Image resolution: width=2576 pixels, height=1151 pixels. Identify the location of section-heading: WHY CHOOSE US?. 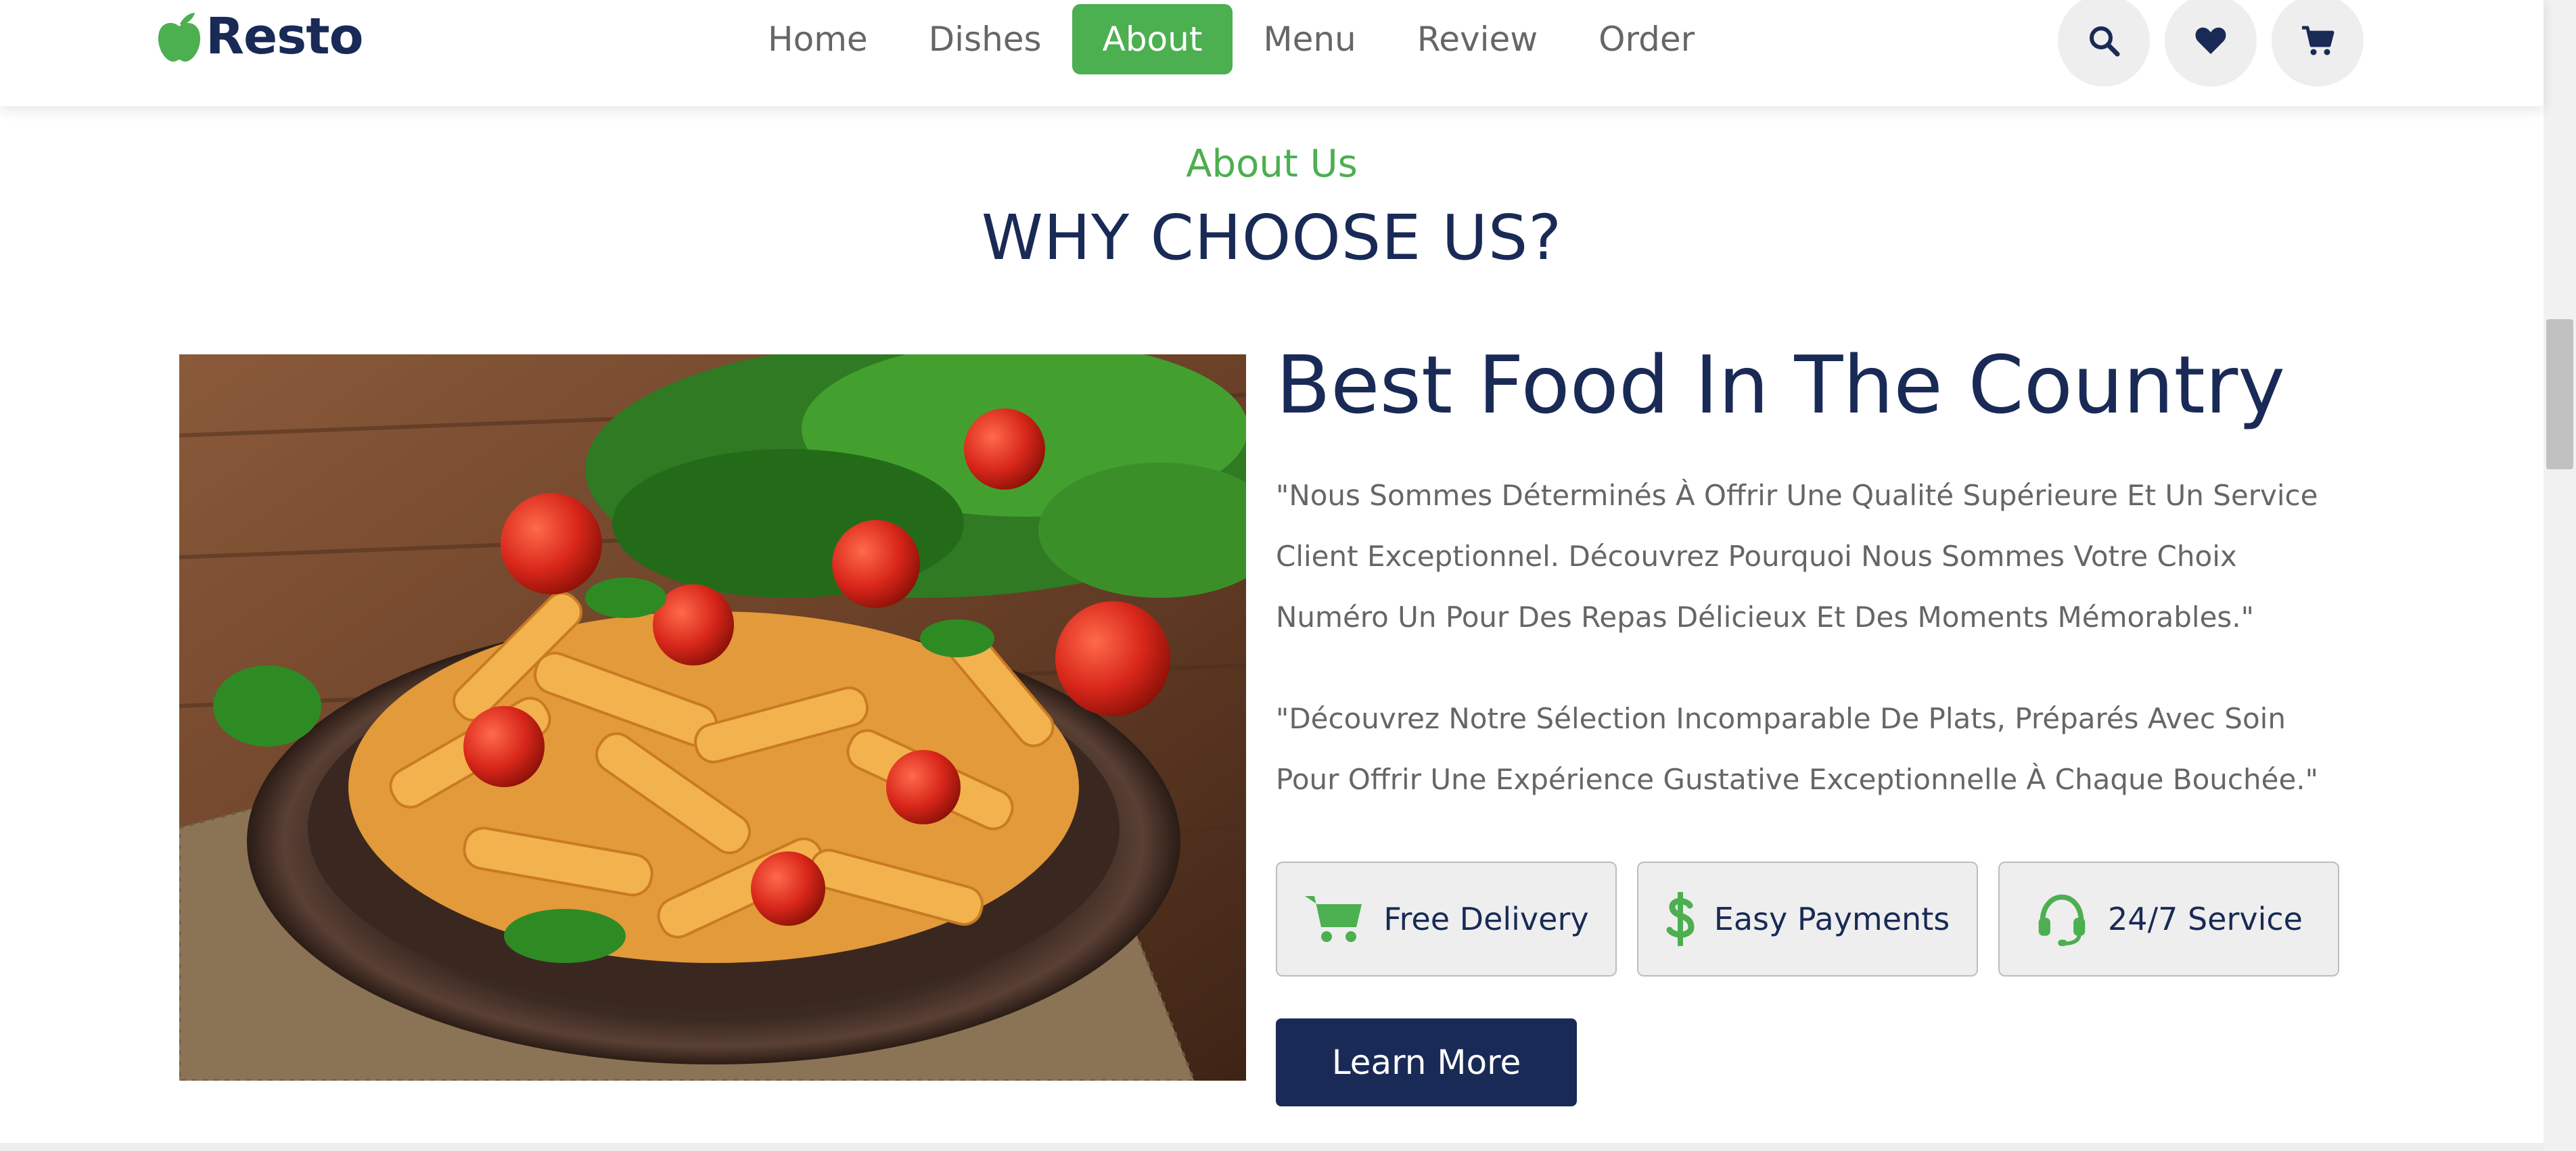
(1272, 238).